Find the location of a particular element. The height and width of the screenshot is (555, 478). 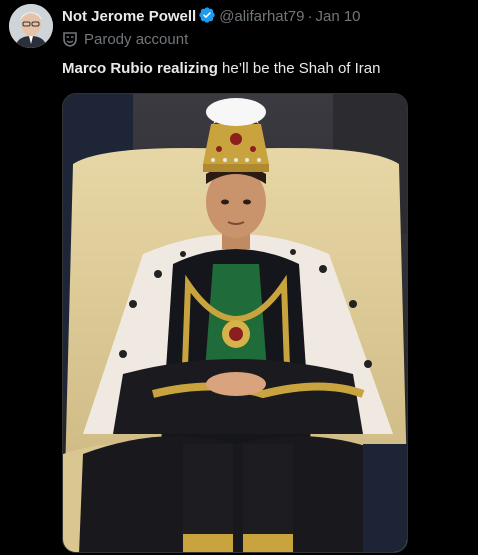

verified-badge-icon is located at coordinates (207, 17).